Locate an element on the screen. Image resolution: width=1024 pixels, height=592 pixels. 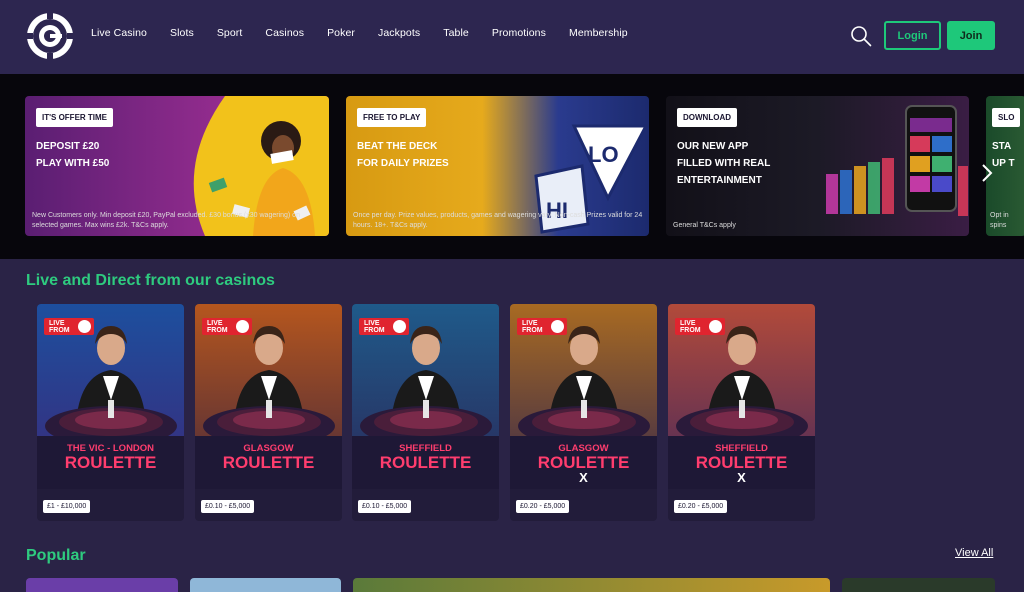
promo-headline-line2: FOR DAILY PRIZES is located at coordinates (403, 163).